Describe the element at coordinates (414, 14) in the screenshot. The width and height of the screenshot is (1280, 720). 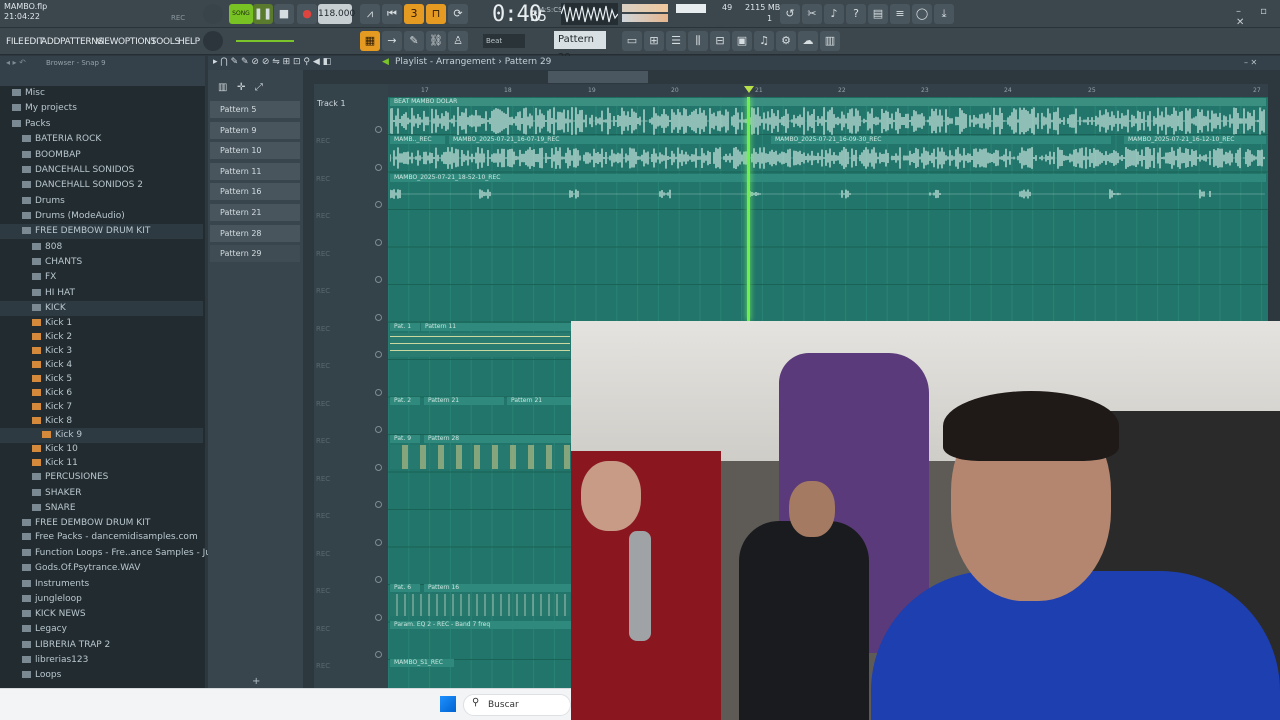
I see `countdown-icon: 3` at that location.